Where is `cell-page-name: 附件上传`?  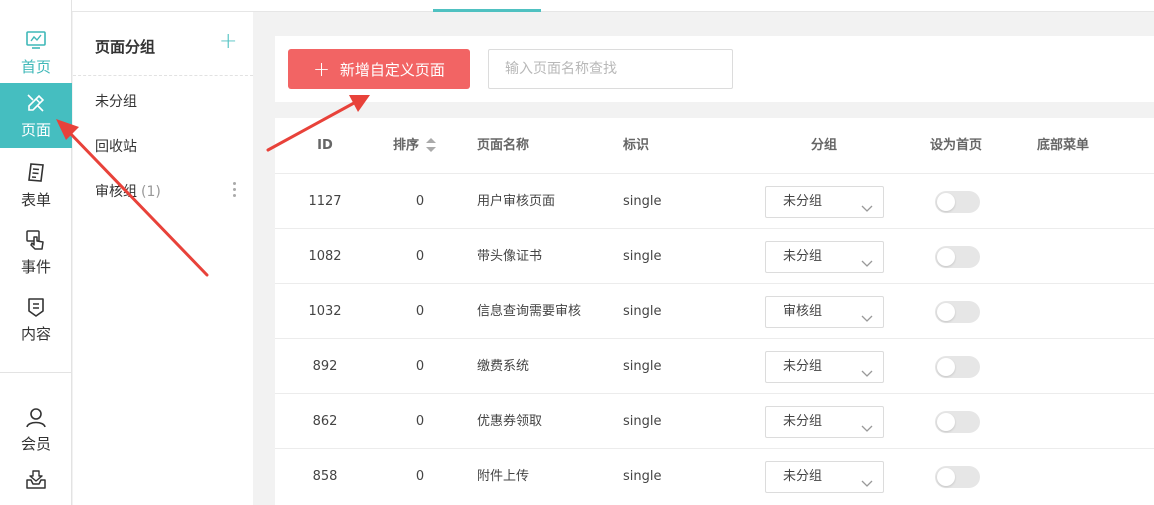
cell-page-name: 附件上传 is located at coordinates (503, 476).